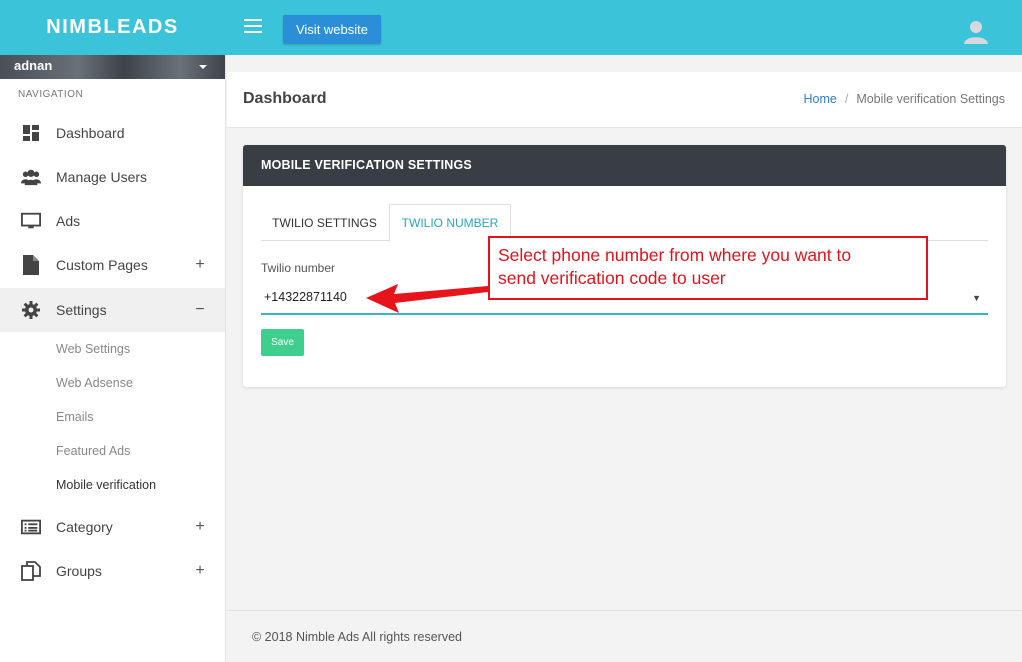  I want to click on list-icon, so click(31, 527).